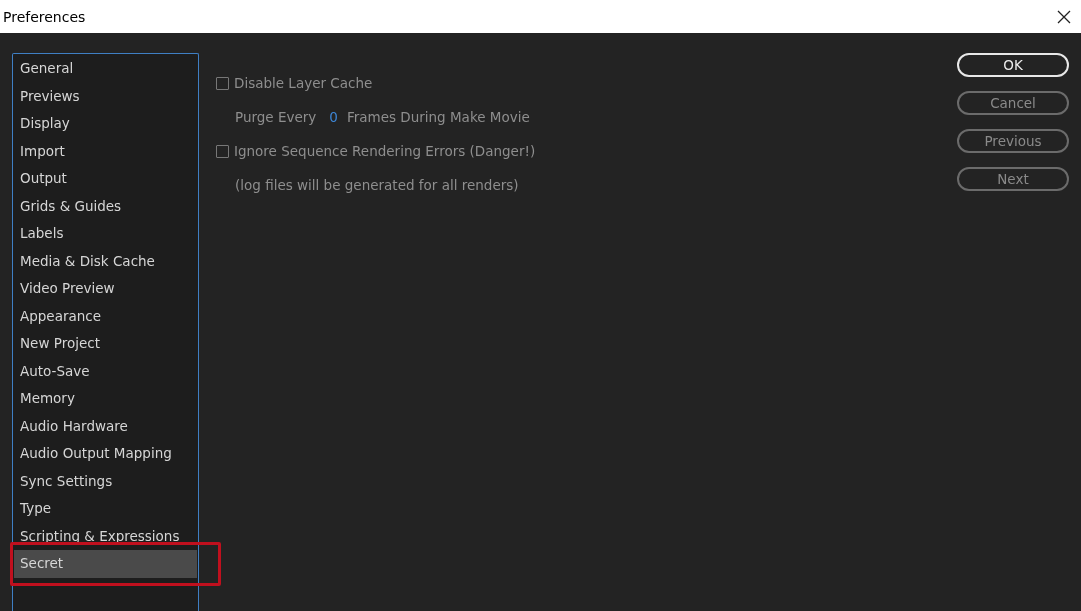 The height and width of the screenshot is (611, 1081). I want to click on category-item: Secret, so click(105, 564).